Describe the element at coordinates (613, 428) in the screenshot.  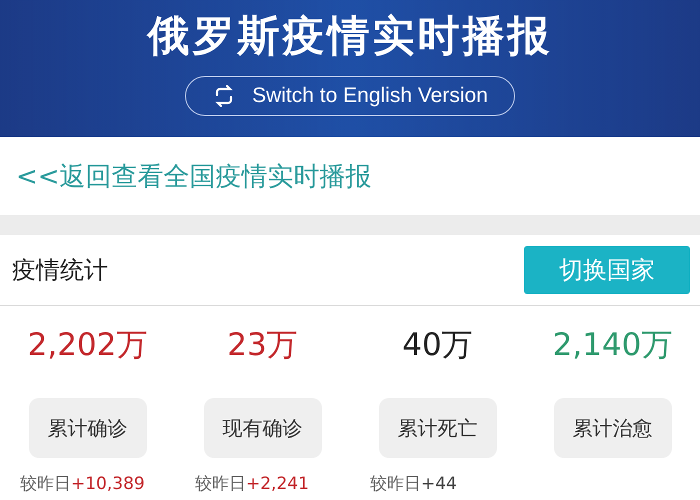
I see `stat-label: 累计治愈` at that location.